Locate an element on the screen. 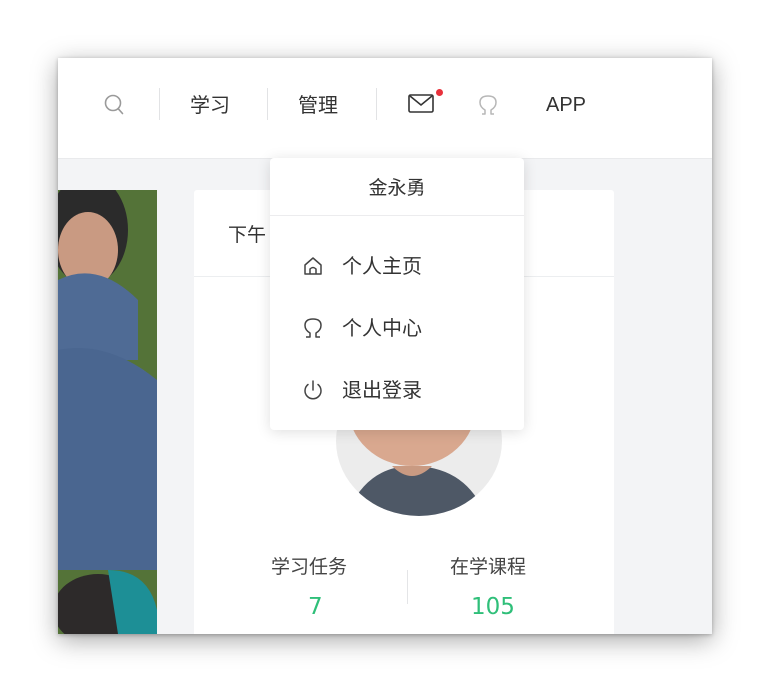  menu-item-user-center: 个人中心 is located at coordinates (397, 328).